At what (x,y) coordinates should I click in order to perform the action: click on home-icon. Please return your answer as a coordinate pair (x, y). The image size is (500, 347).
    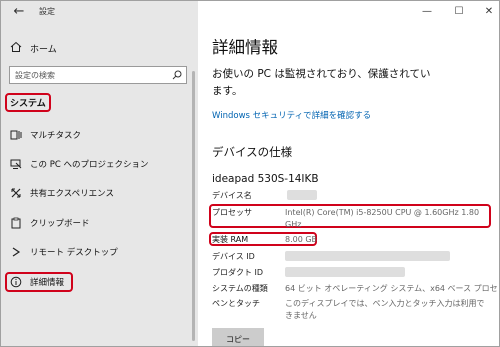
    Looking at the image, I should click on (16, 46).